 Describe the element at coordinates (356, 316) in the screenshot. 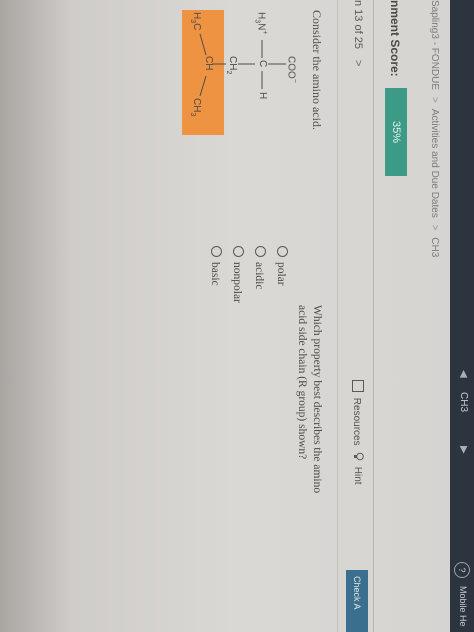

I see `question-nav-row: n 13 of 25 > Resources Hint Check A` at that location.